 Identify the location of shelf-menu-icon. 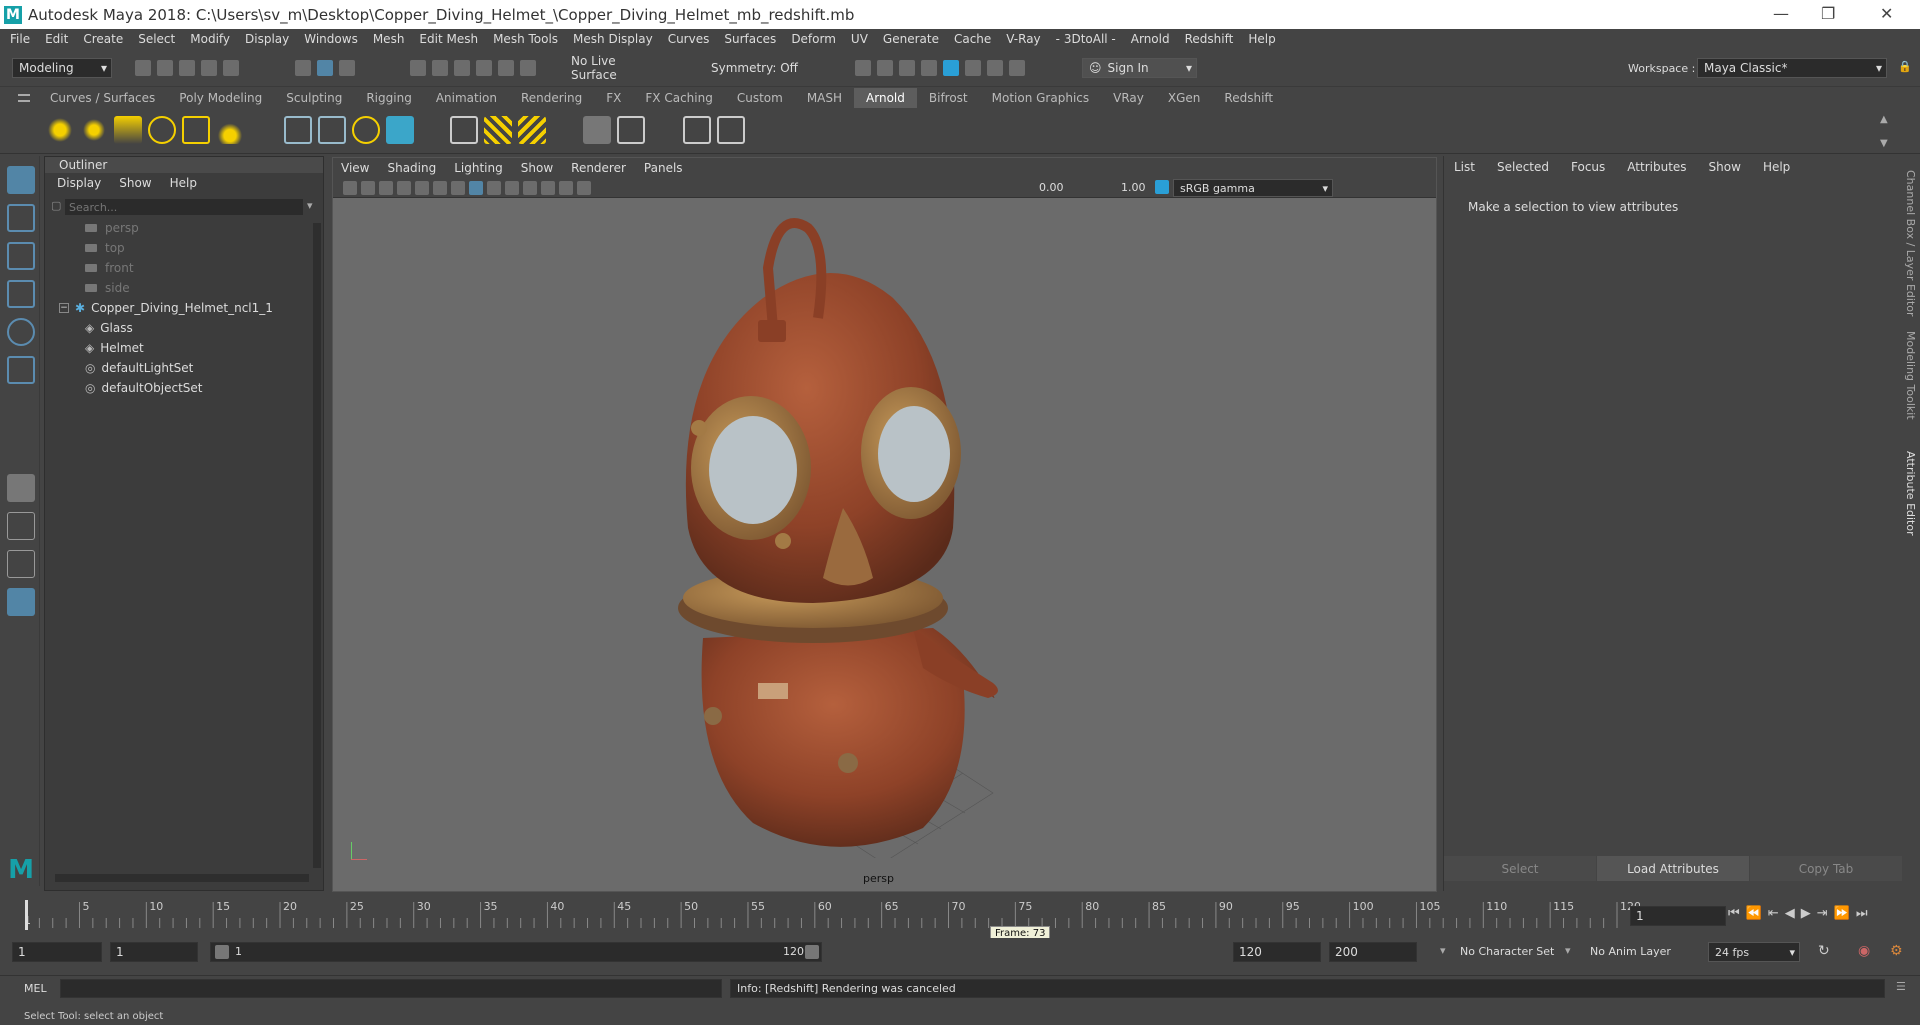
(24, 98).